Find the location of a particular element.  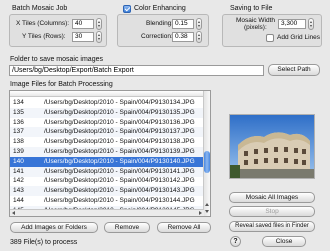

correction-field: 0.38 is located at coordinates (183, 37).